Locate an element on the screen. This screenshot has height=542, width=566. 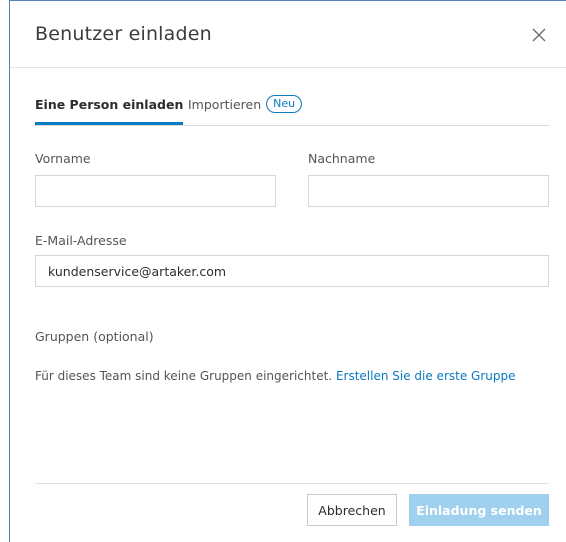
tab-bar: Eine Person einladen Importieren Neu is located at coordinates (292, 110).